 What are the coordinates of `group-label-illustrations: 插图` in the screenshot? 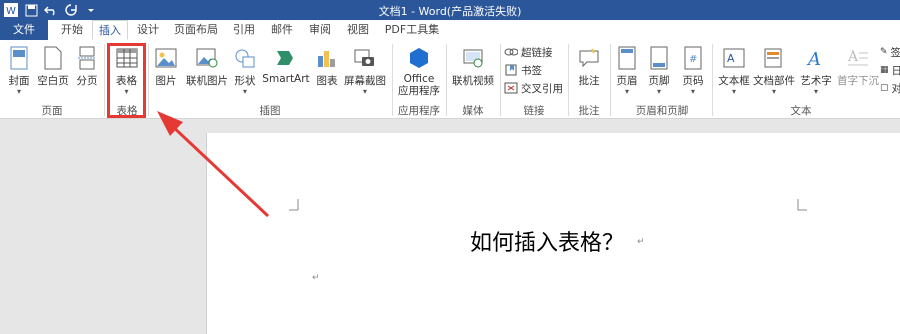 It's located at (270, 111).